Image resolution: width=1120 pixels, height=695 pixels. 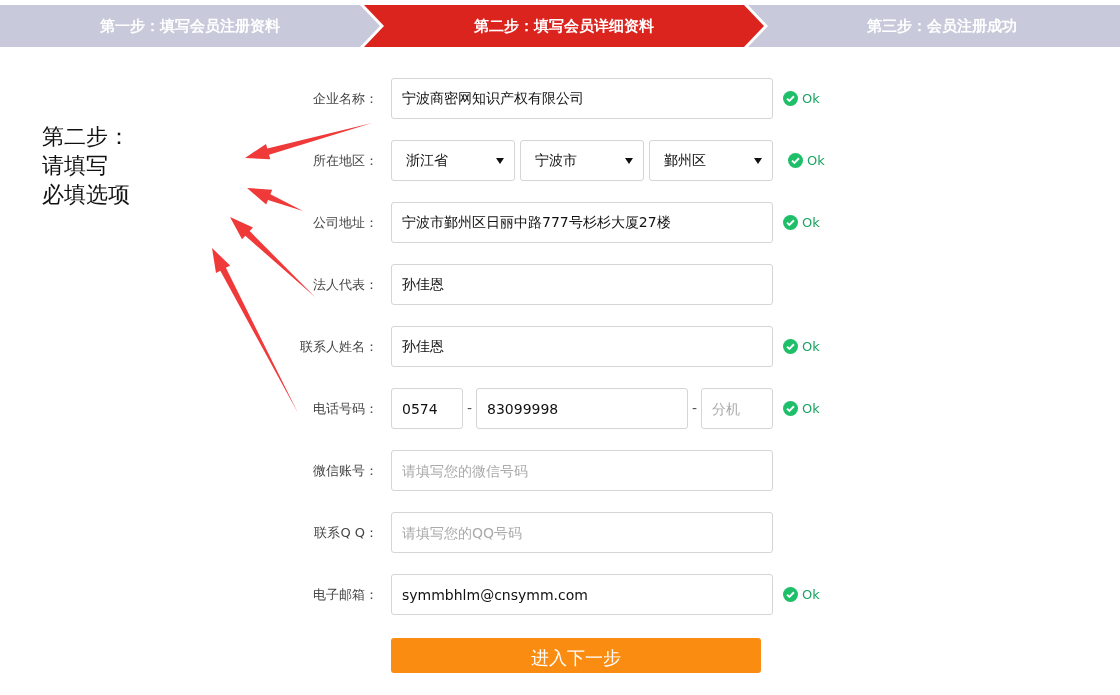 I want to click on field-label: 公司地址：, so click(x=345, y=222).